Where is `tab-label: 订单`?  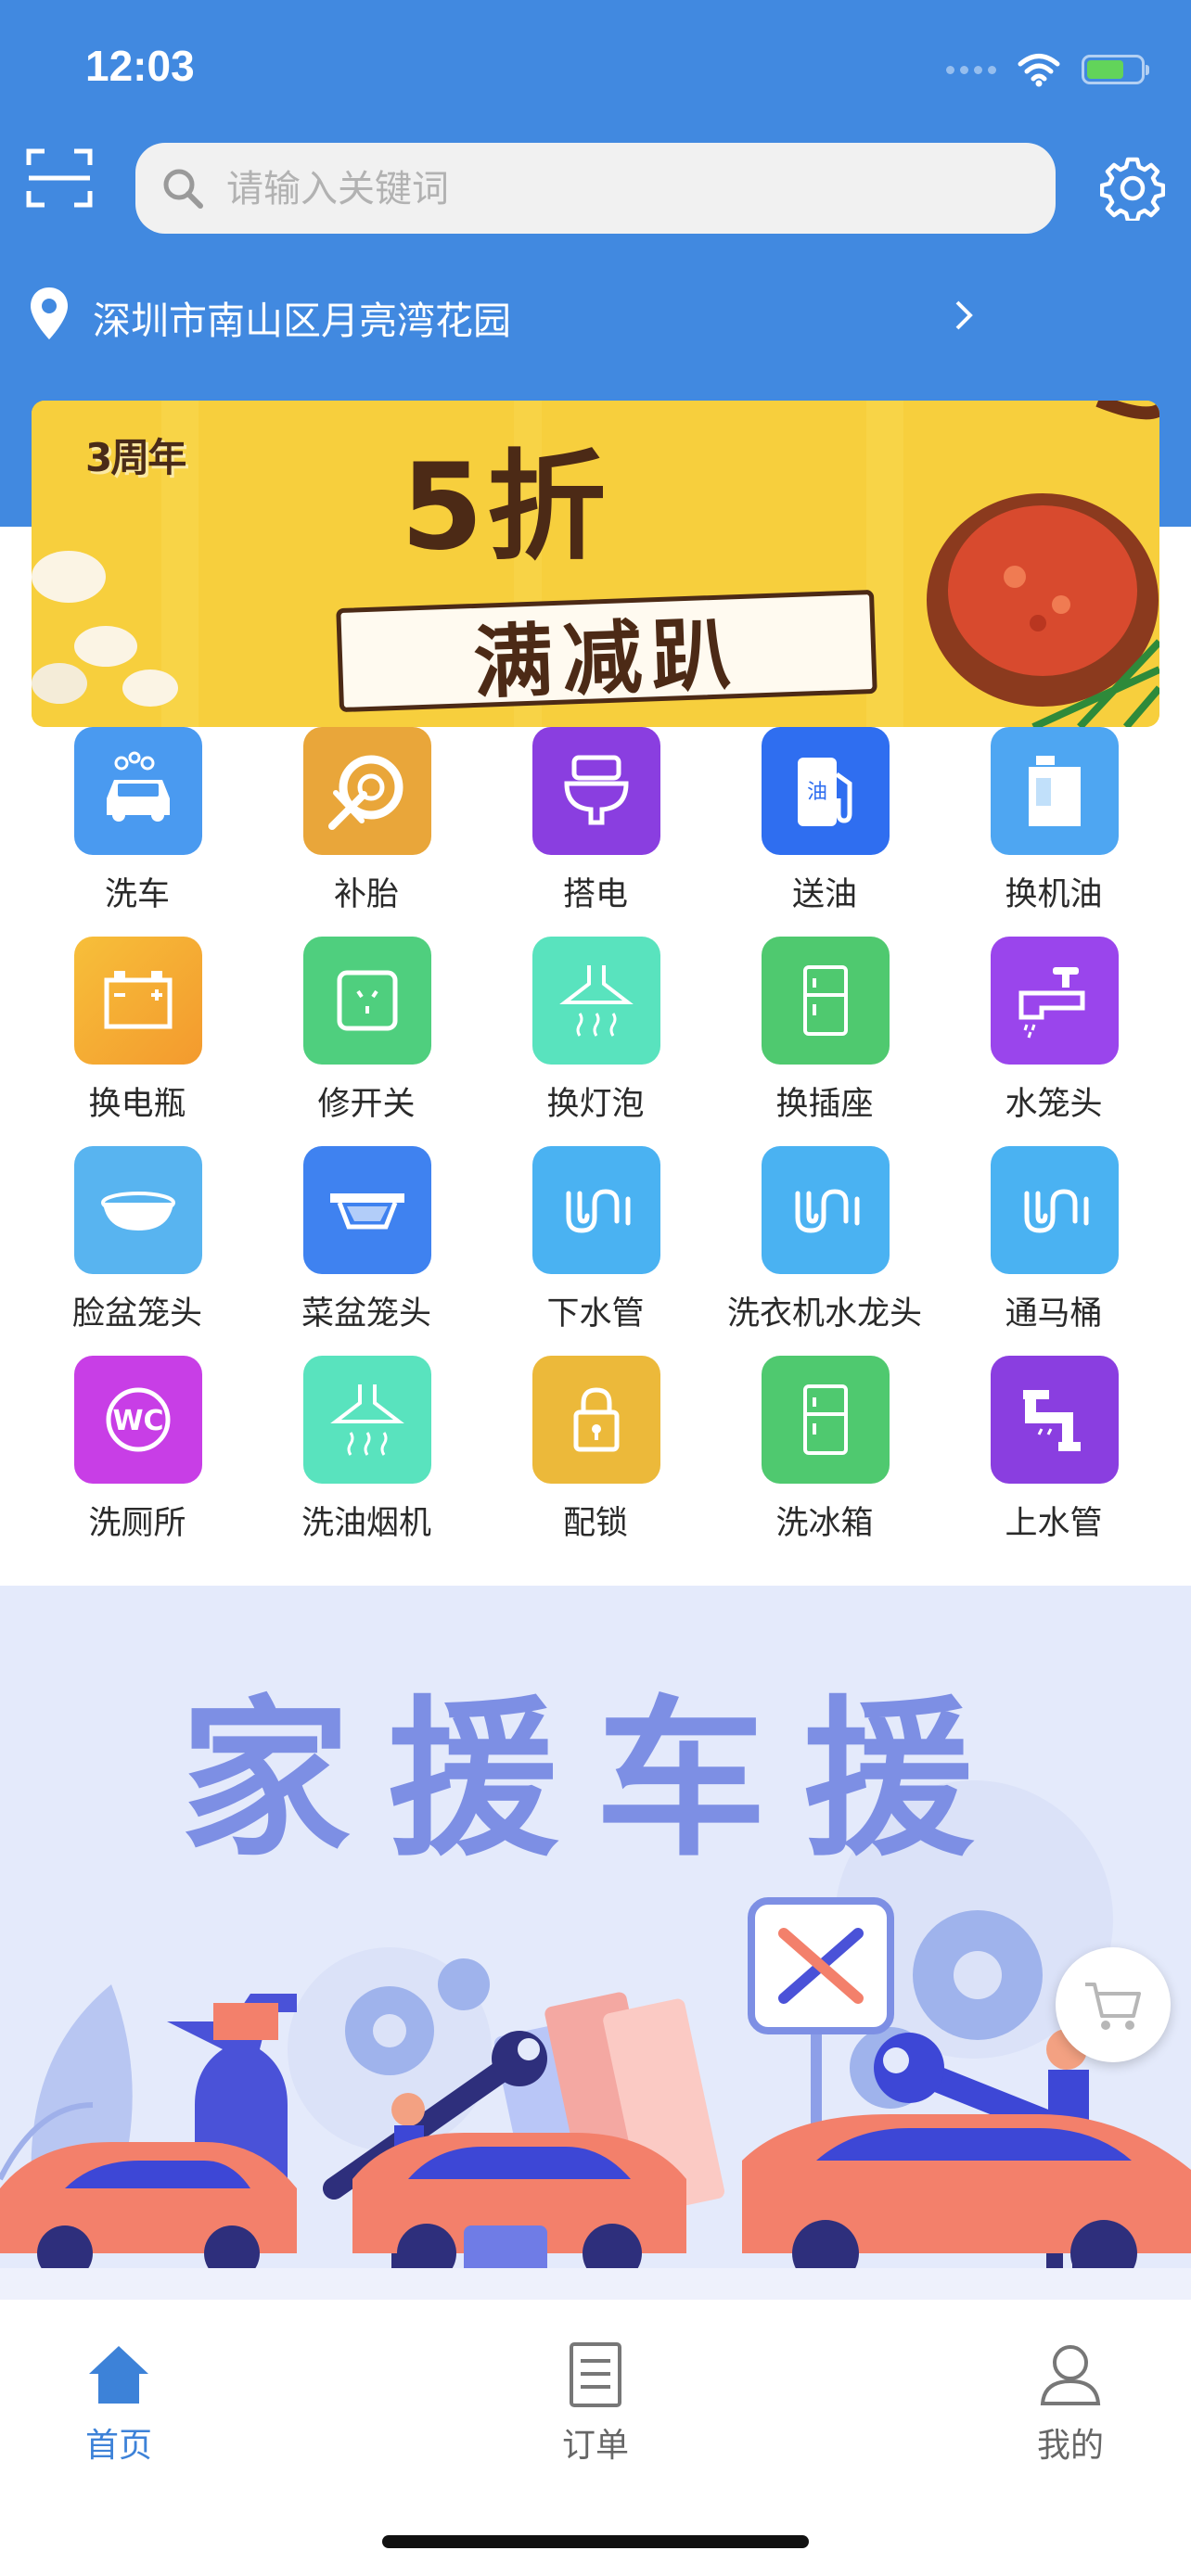 tab-label: 订单 is located at coordinates (595, 2446).